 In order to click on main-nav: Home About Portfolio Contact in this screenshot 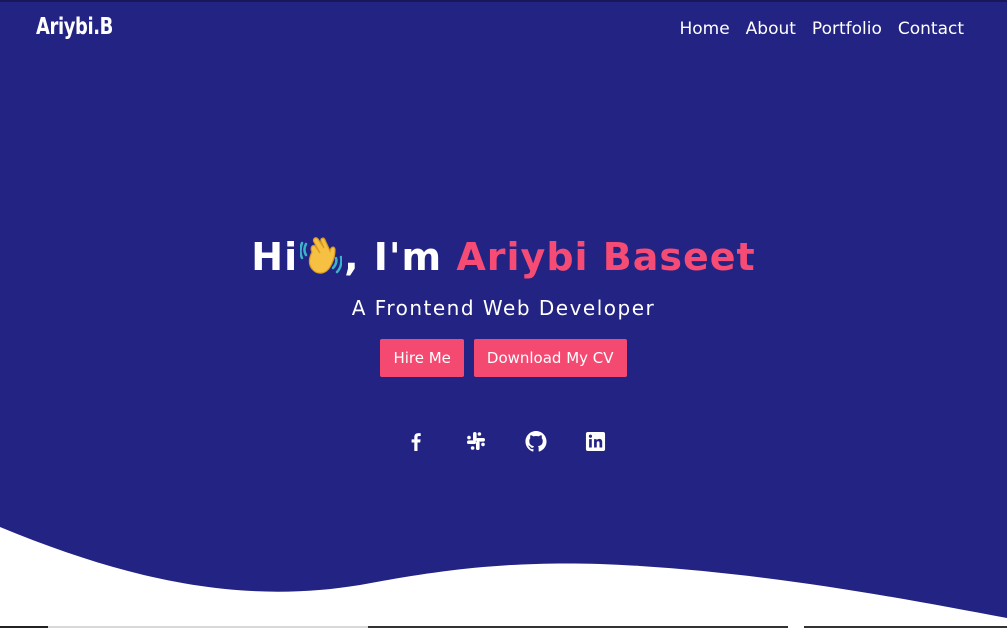, I will do `click(821, 29)`.